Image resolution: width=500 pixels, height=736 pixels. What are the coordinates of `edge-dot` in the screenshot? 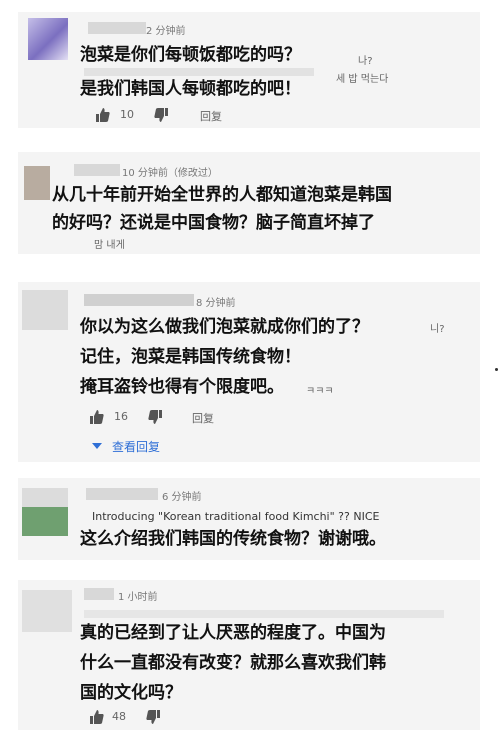 It's located at (496, 369).